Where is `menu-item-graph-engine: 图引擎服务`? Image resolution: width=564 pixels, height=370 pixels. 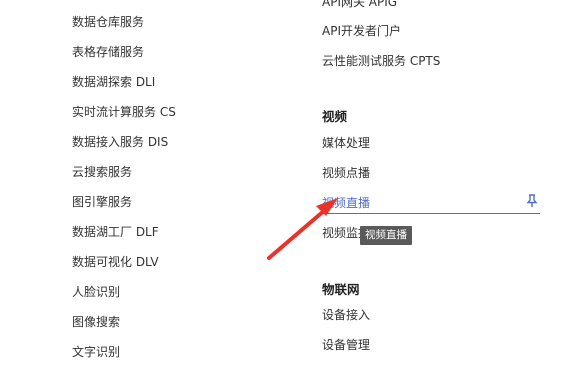 menu-item-graph-engine: 图引擎服务 is located at coordinates (102, 202).